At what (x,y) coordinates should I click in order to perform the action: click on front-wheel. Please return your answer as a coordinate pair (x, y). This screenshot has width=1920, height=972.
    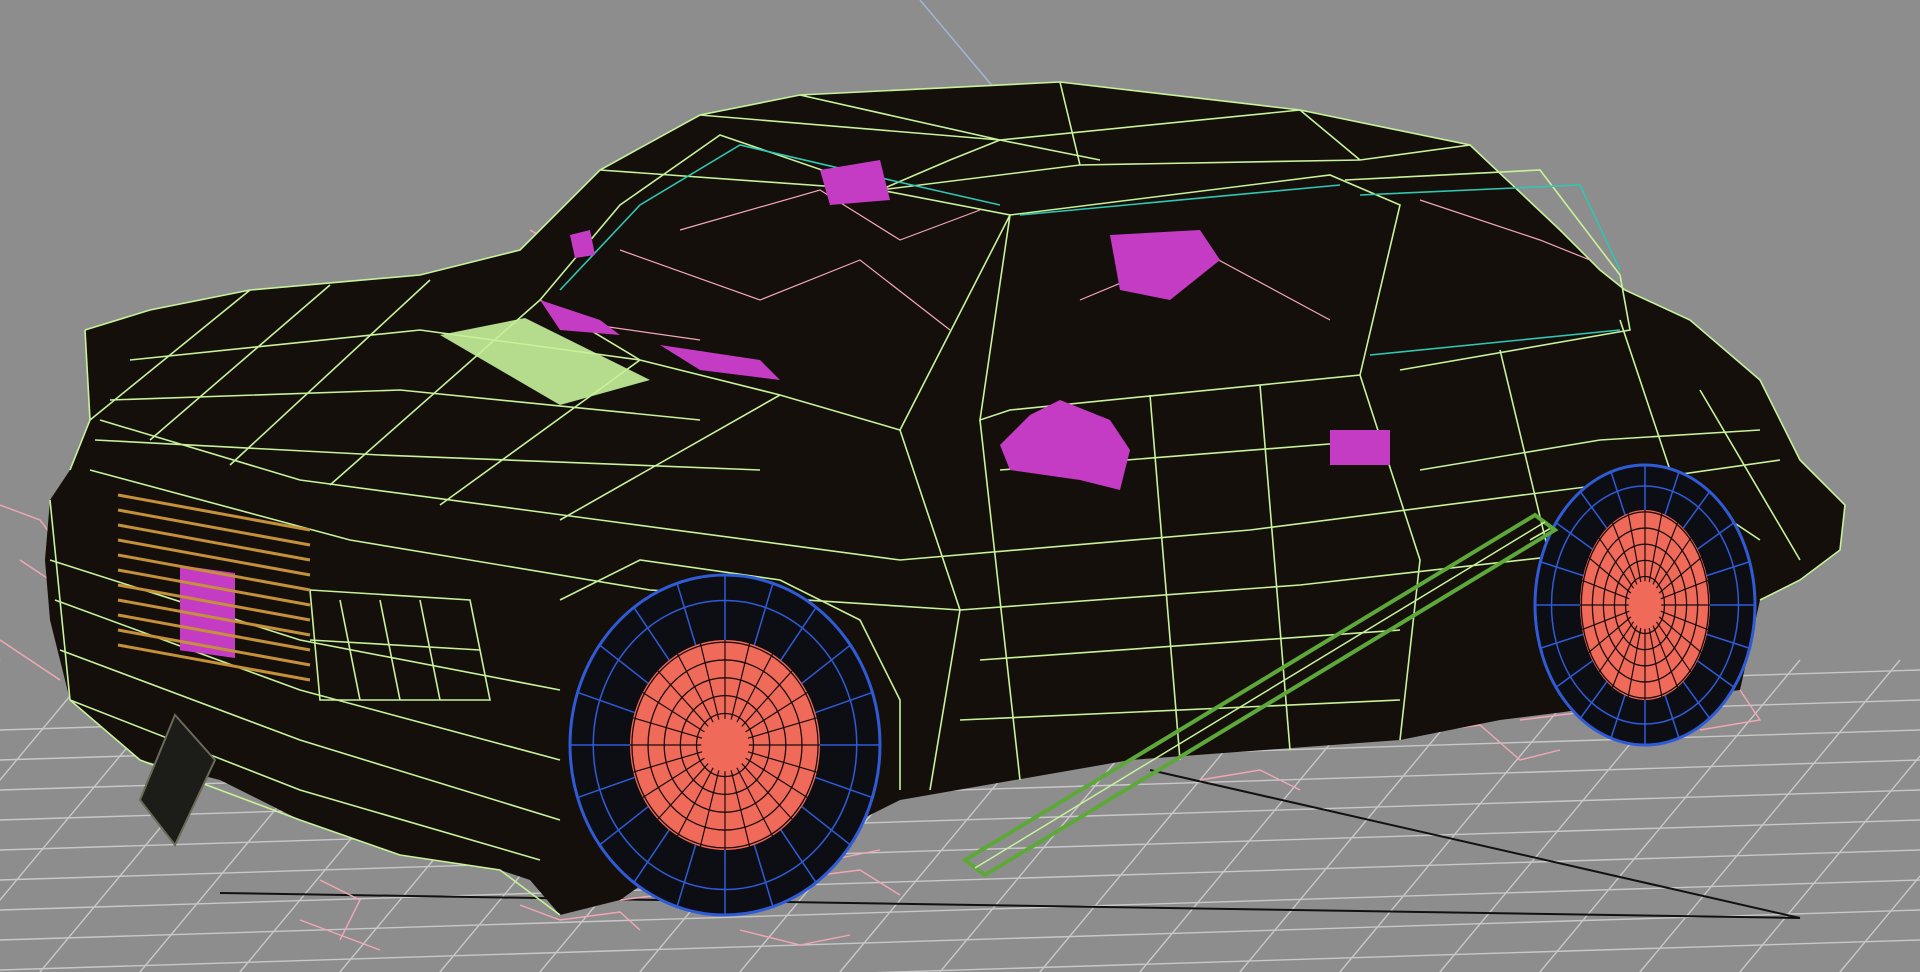
    Looking at the image, I should click on (725, 745).